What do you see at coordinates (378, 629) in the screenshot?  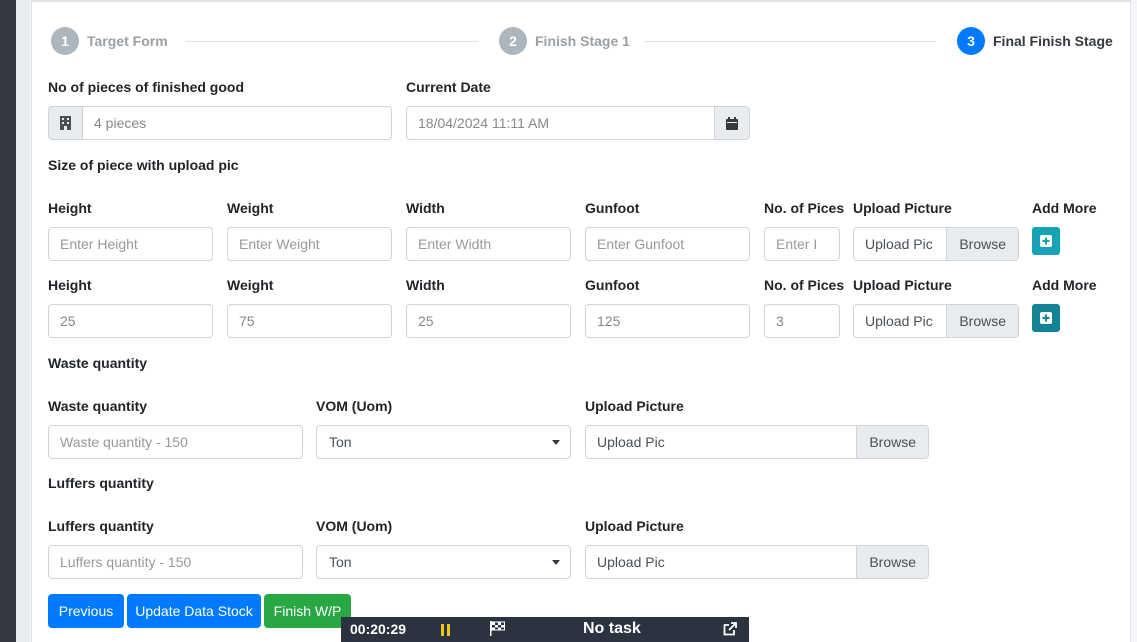 I see `timer-value: 00:20:29` at bounding box center [378, 629].